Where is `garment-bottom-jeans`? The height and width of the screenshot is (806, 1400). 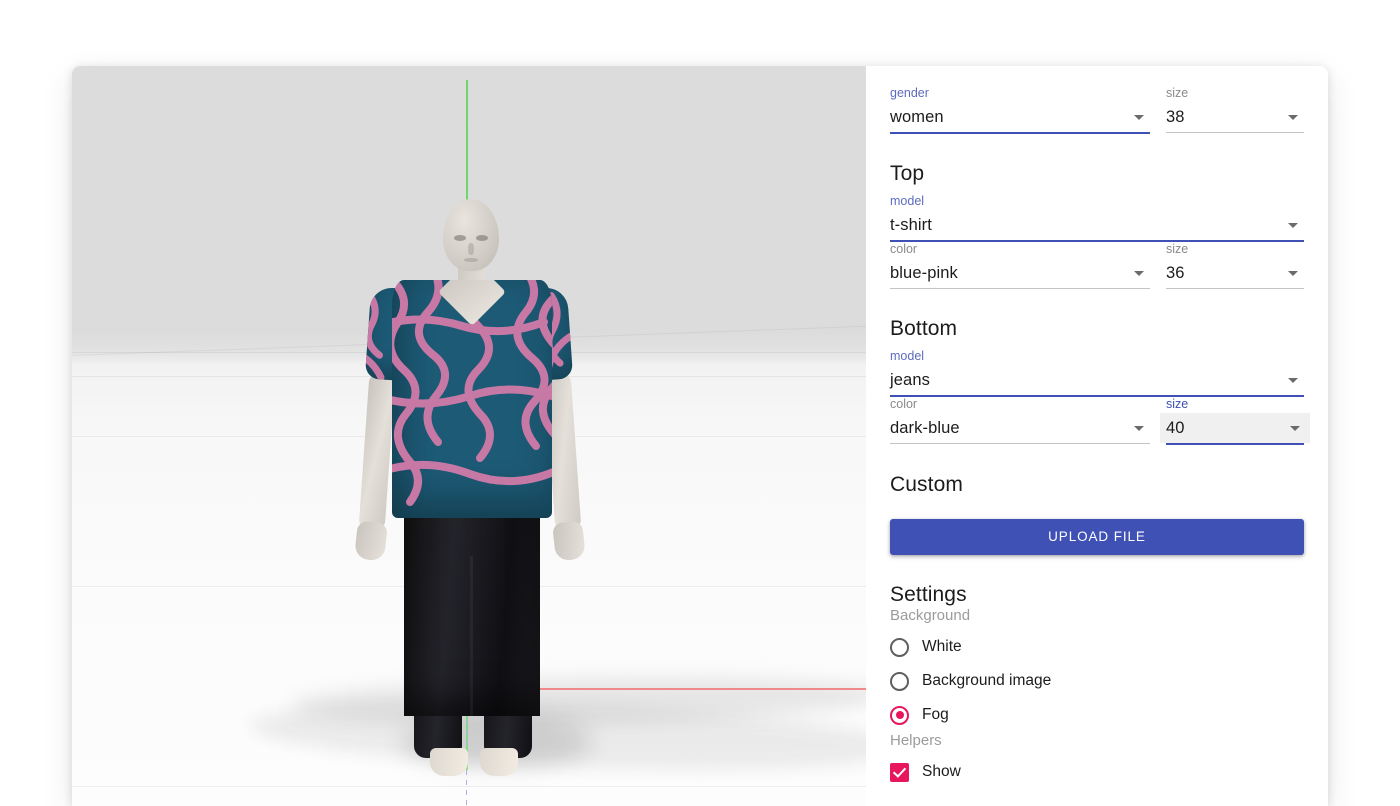 garment-bottom-jeans is located at coordinates (472, 601).